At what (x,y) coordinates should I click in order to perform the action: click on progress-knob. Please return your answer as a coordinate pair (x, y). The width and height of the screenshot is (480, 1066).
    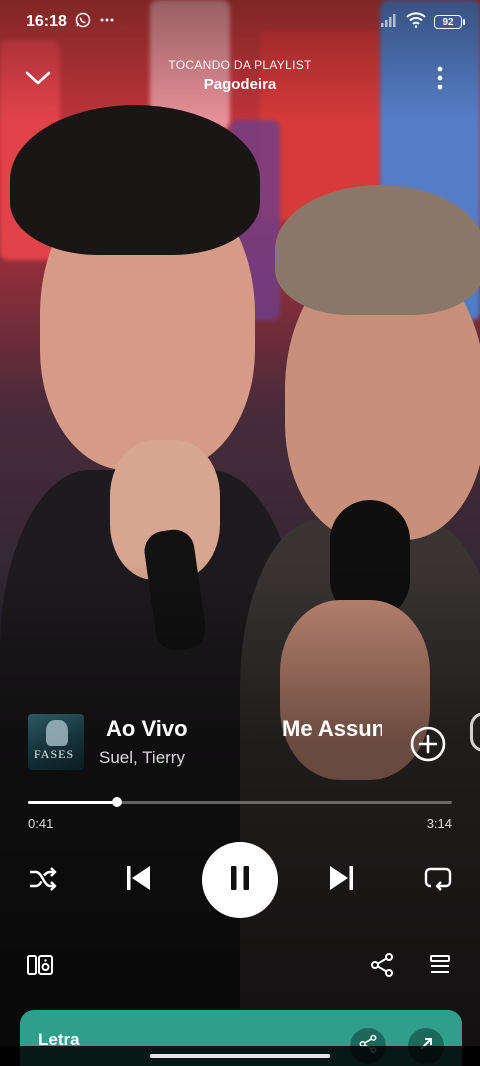
    Looking at the image, I should click on (117, 802).